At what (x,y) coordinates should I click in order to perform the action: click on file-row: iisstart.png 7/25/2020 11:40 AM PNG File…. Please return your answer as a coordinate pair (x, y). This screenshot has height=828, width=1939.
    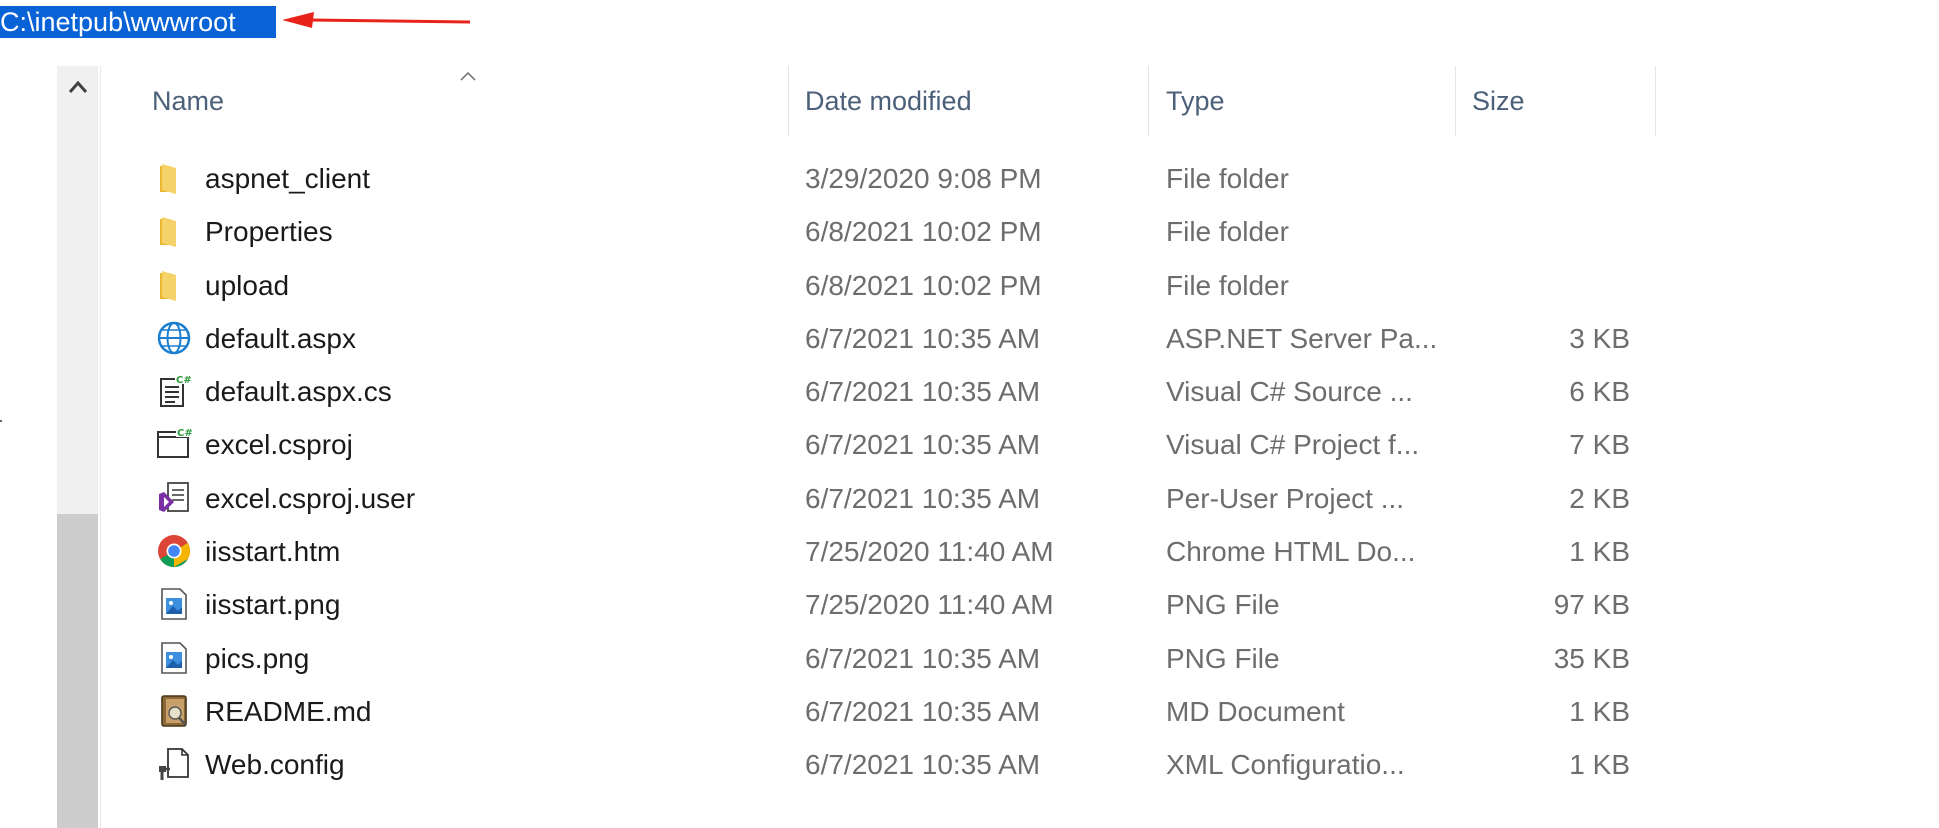
    Looking at the image, I should click on (900, 604).